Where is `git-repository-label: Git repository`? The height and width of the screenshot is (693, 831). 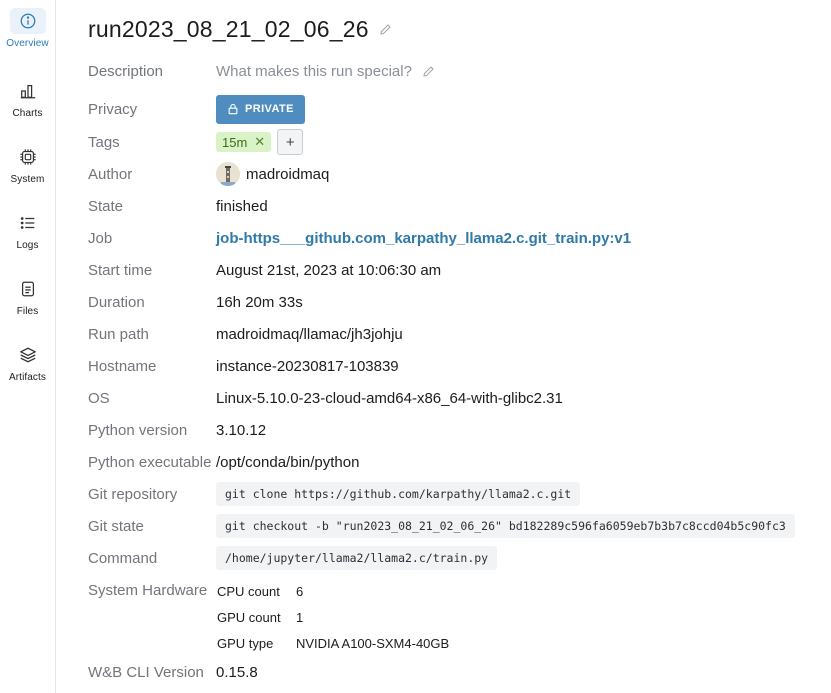
git-repository-label: Git repository is located at coordinates (133, 494).